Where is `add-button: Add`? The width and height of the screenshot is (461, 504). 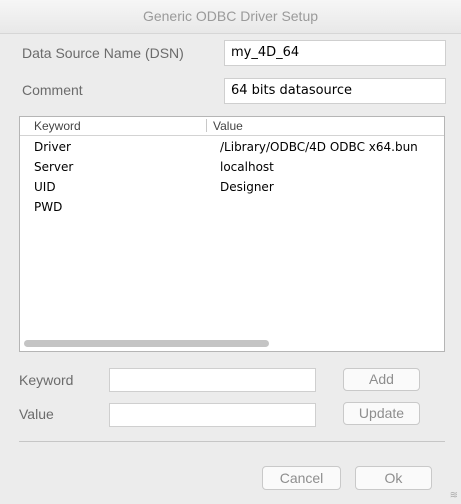
add-button: Add is located at coordinates (381, 379).